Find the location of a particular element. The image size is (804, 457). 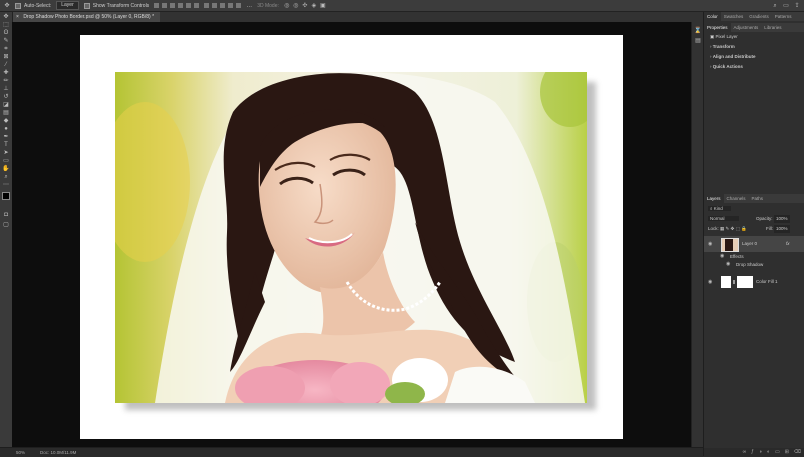

align-top-icon is located at coordinates (181, 5).